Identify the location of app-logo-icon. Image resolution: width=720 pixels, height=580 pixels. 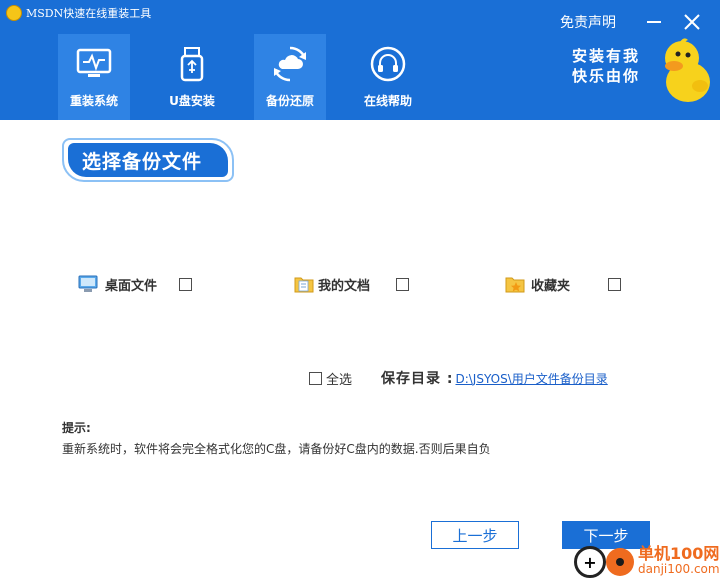
(14, 13).